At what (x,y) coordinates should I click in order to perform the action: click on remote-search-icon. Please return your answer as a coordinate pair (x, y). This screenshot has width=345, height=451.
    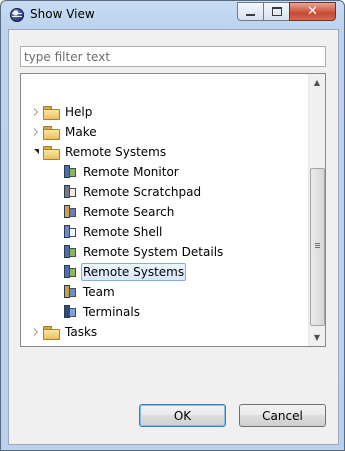
    Looking at the image, I should click on (69, 212).